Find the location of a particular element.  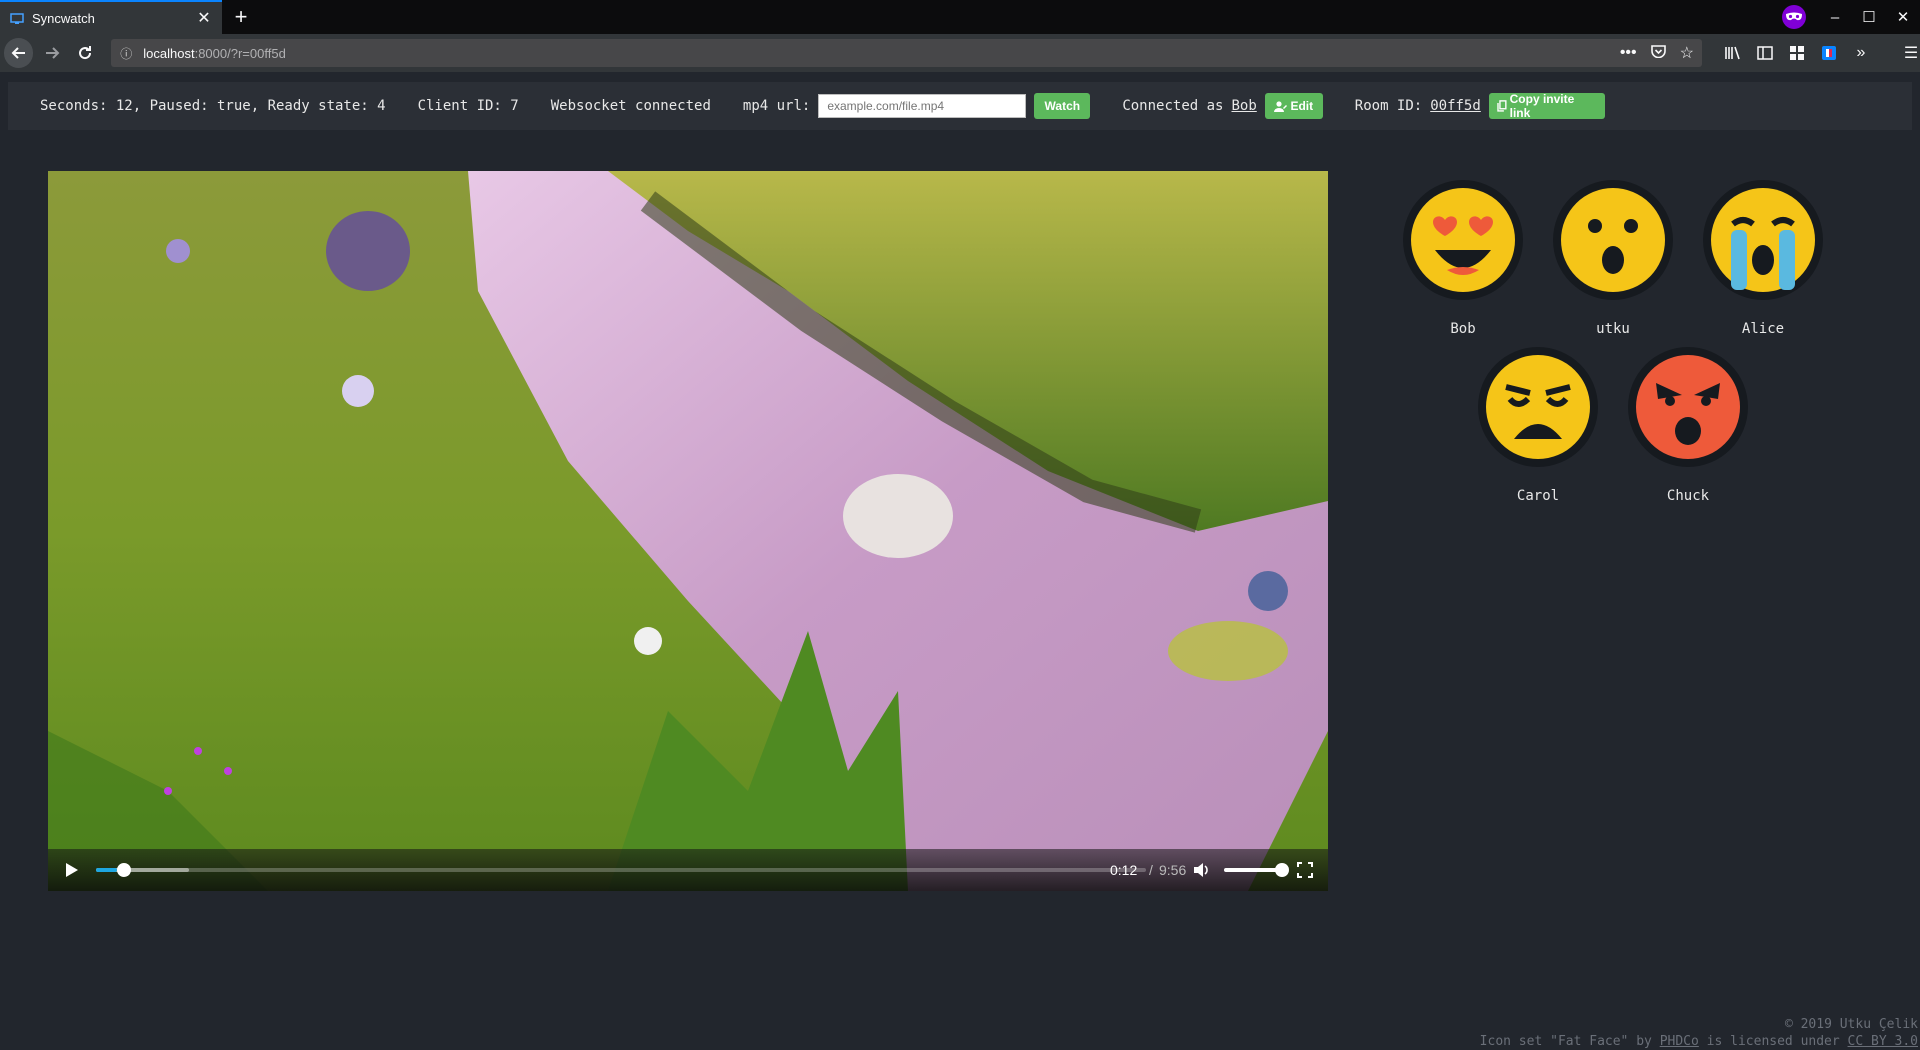

room-id-label: Room ID: is located at coordinates (1388, 106).